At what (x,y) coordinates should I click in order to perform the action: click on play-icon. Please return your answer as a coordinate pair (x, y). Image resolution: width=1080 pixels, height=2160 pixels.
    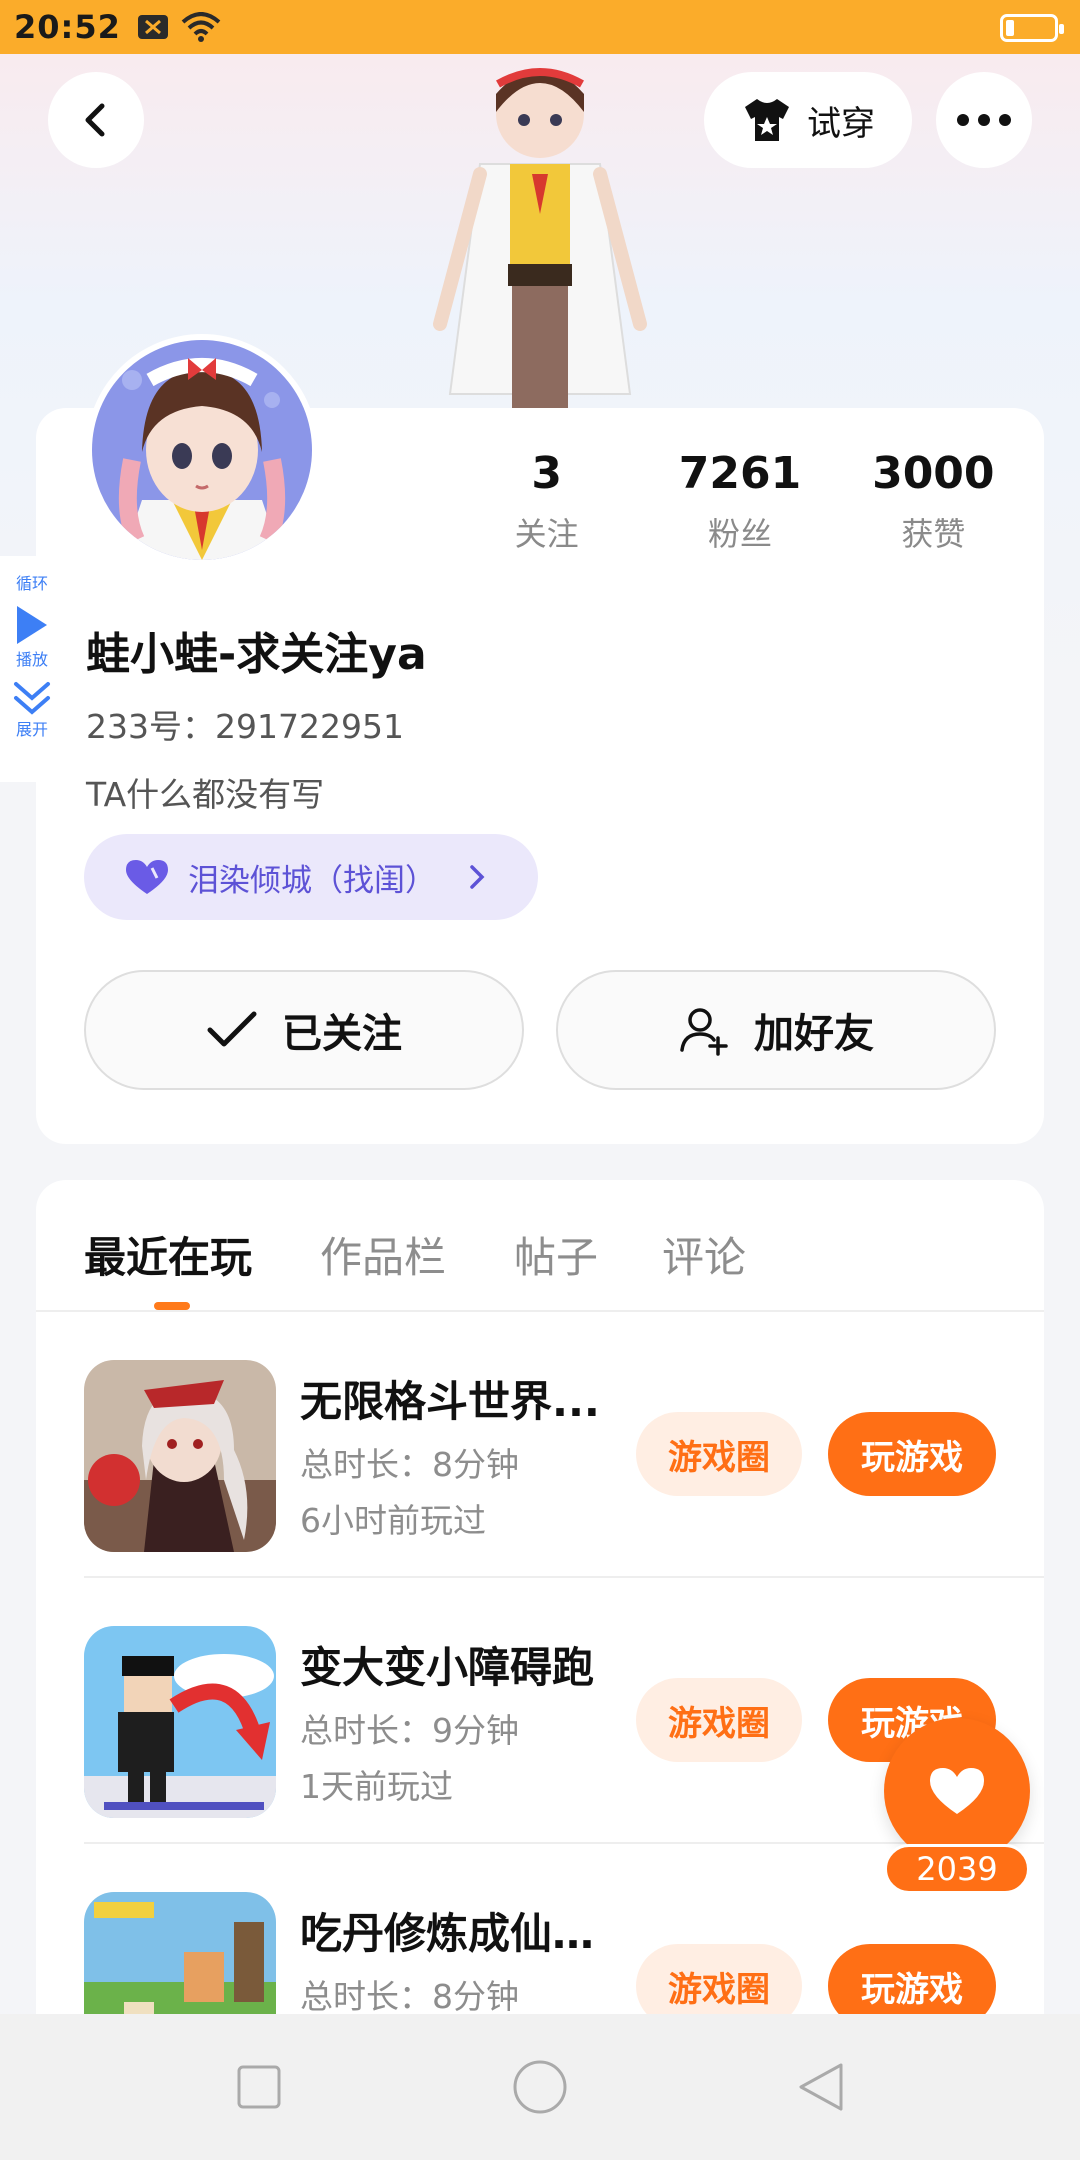
    Looking at the image, I should click on (32, 625).